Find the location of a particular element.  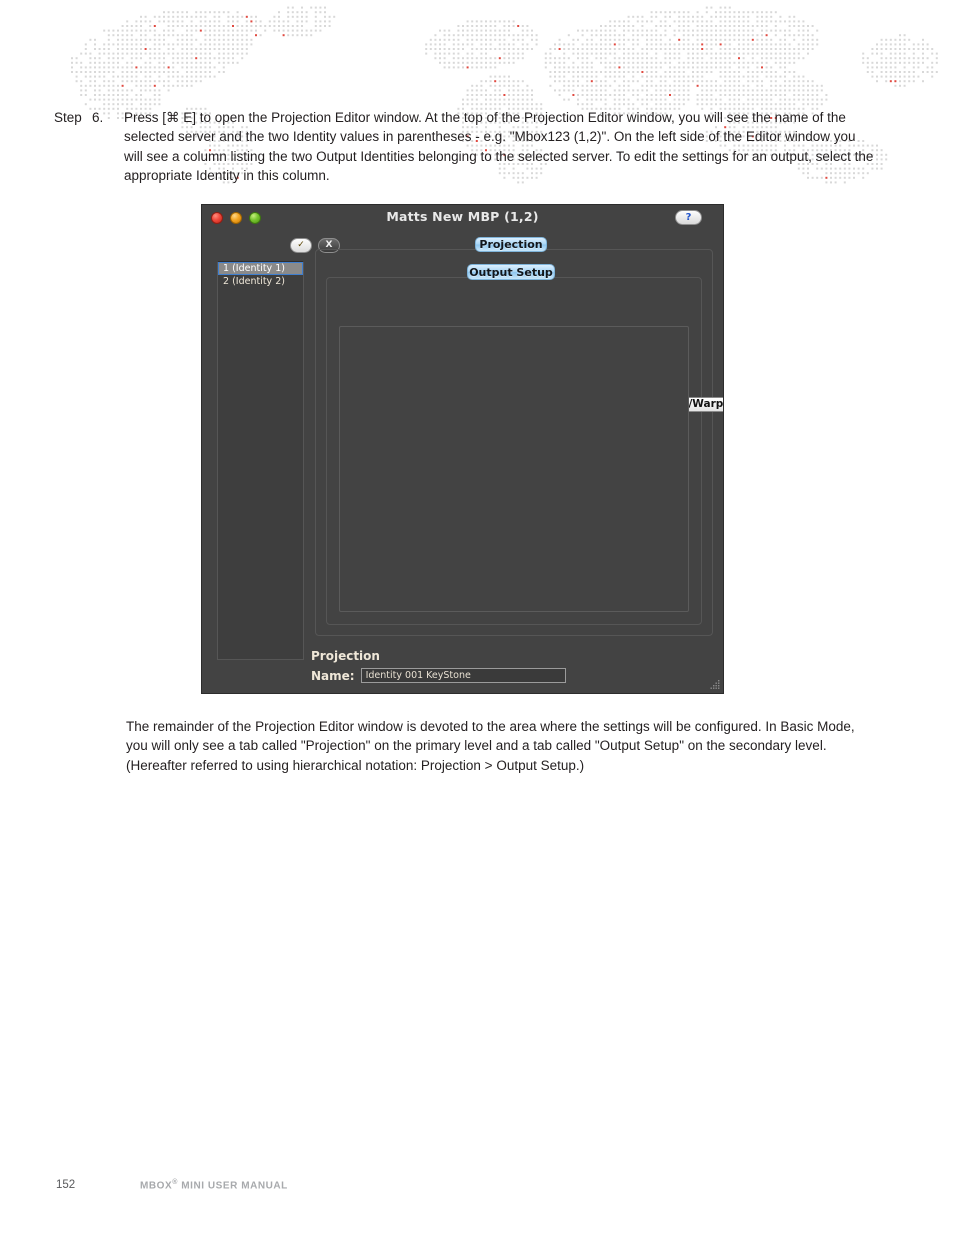

window-title: Matts New MBP (1,2) is located at coordinates (462, 216).